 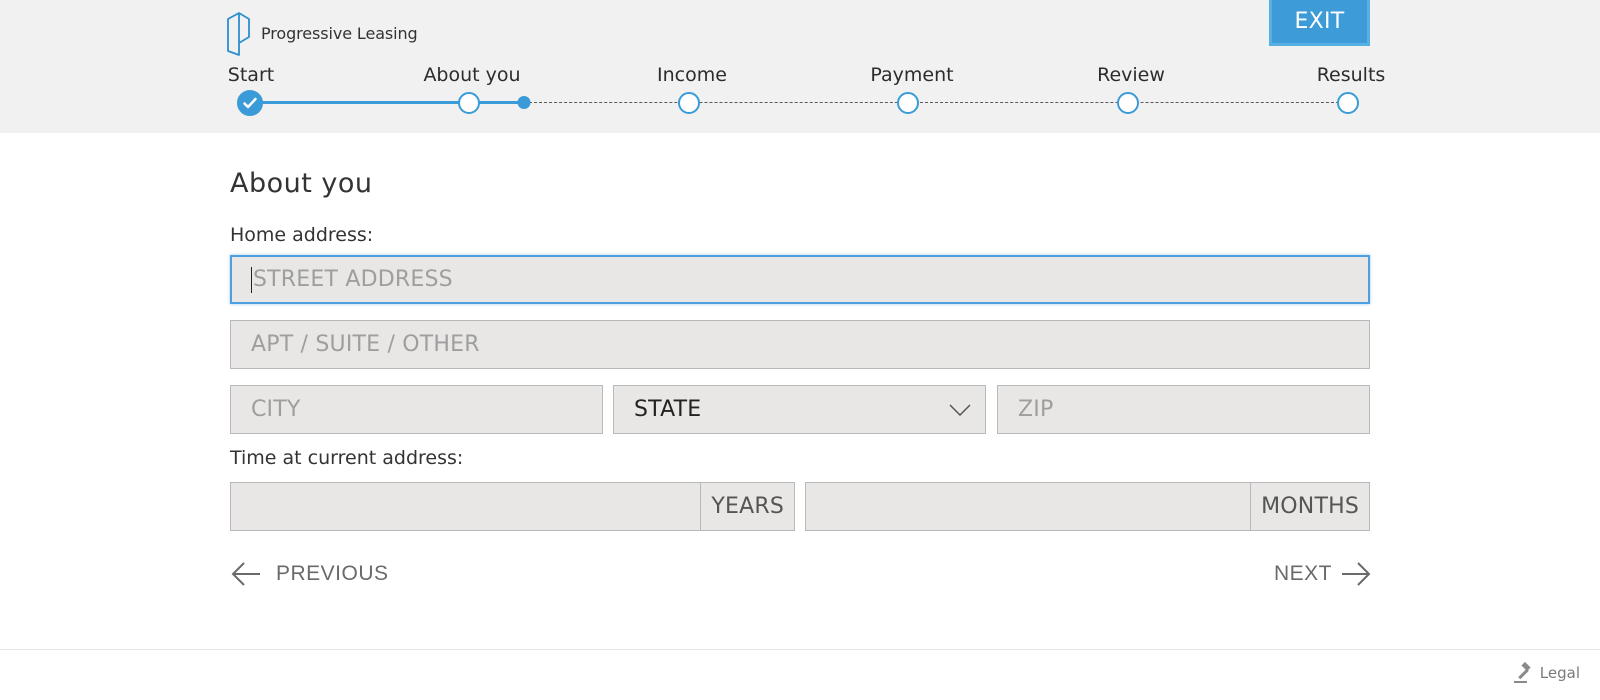 What do you see at coordinates (276, 409) in the screenshot?
I see `city-placeholder: CITY` at bounding box center [276, 409].